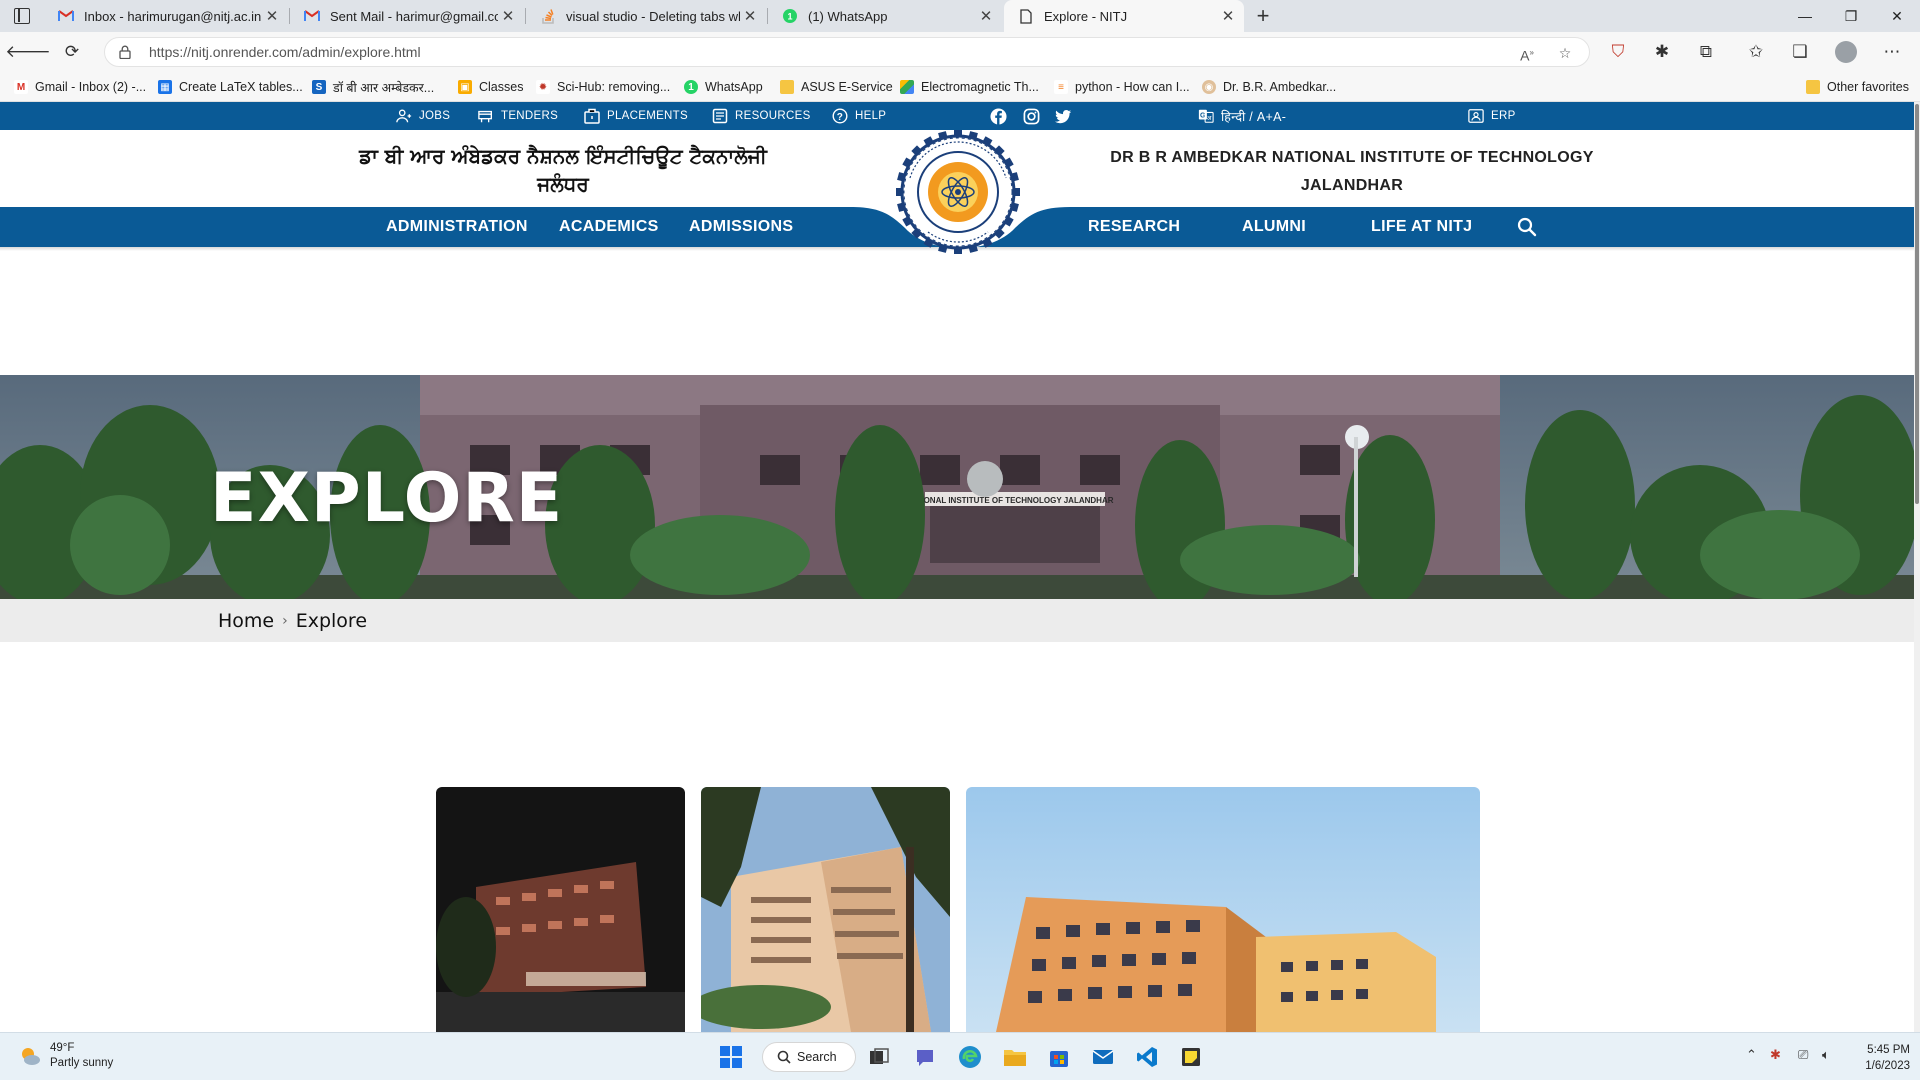 Image resolution: width=1920 pixels, height=1080 pixels. What do you see at coordinates (165, 87) in the screenshot?
I see `table-icon: ▦` at bounding box center [165, 87].